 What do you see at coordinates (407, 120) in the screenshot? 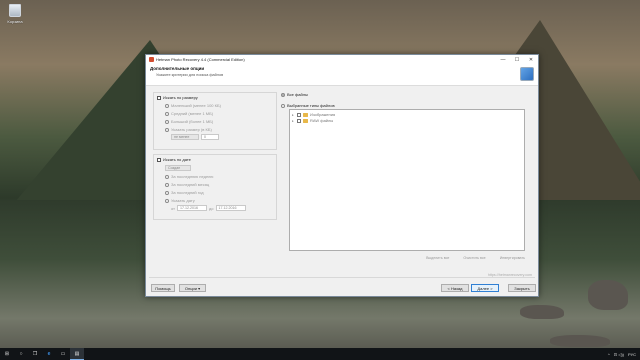
I see `tree-item-raw: ▸ RAW файлы` at bounding box center [407, 120].